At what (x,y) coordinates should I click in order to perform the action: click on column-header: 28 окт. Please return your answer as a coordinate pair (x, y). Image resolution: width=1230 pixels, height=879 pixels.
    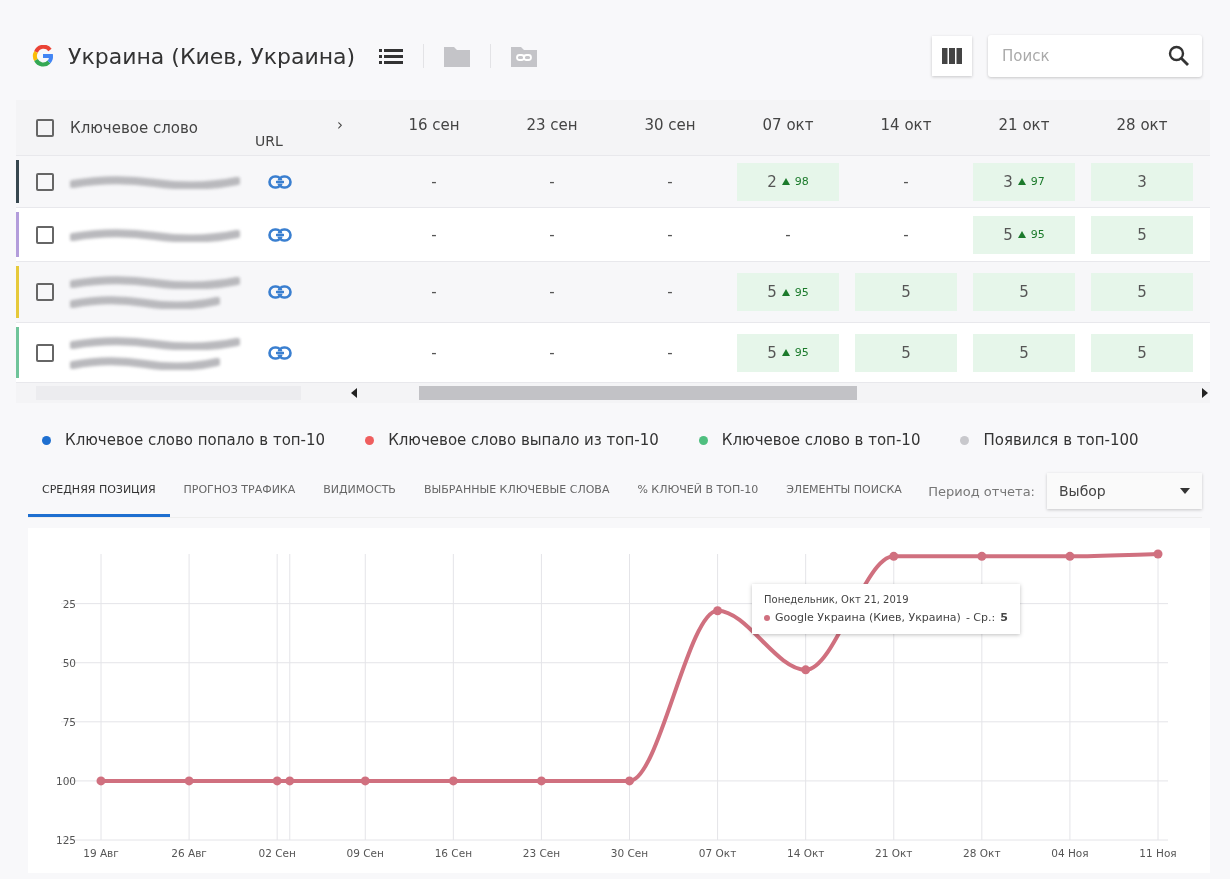
    Looking at the image, I should click on (1142, 125).